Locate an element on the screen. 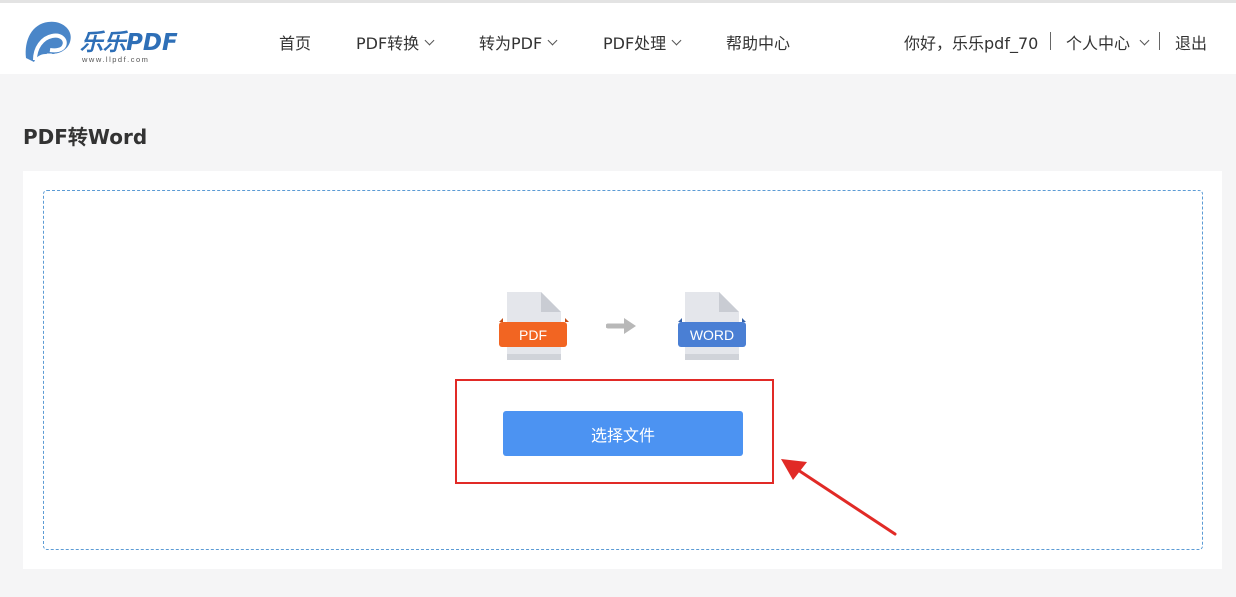 This screenshot has height=597, width=1236. annotation-arrow-icon is located at coordinates (839, 497).